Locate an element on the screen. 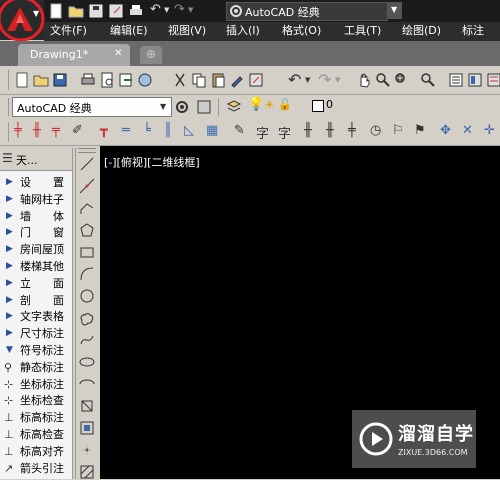 The height and width of the screenshot is (480, 500). side-panel-item: ▶ 房间屋顶 is located at coordinates (35, 249).